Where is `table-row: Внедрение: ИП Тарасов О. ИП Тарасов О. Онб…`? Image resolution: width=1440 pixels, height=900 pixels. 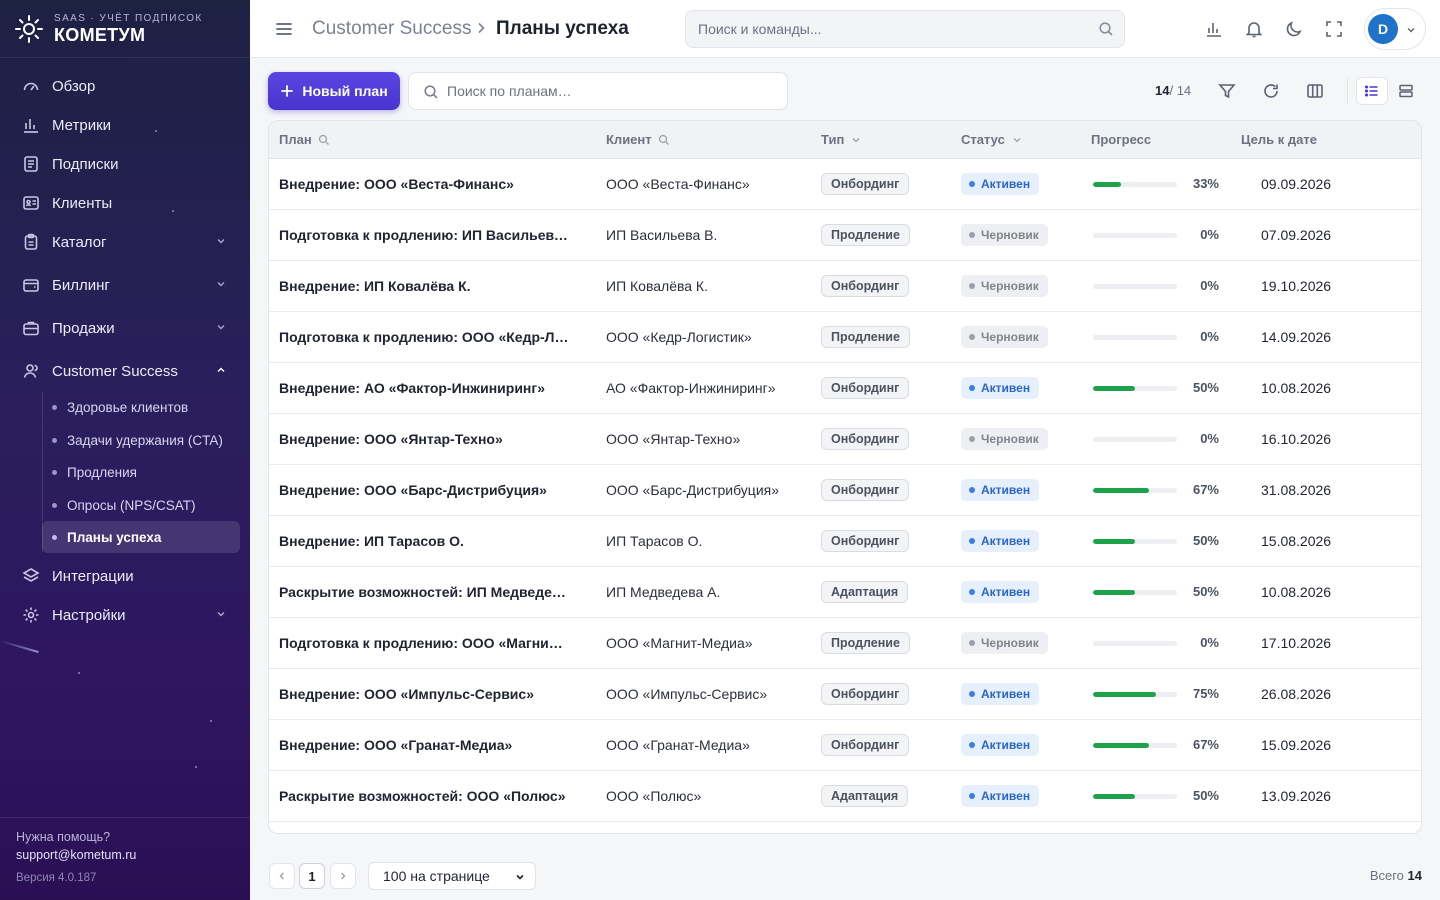 table-row: Внедрение: ИП Тарасов О. ИП Тарасов О. Онб… is located at coordinates (845, 541).